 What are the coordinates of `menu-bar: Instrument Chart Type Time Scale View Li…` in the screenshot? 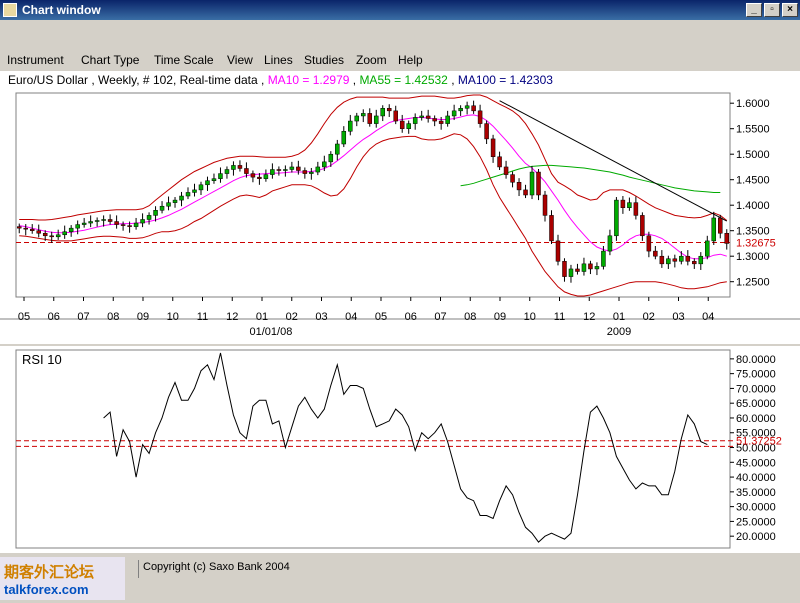 It's located at (400, 60).